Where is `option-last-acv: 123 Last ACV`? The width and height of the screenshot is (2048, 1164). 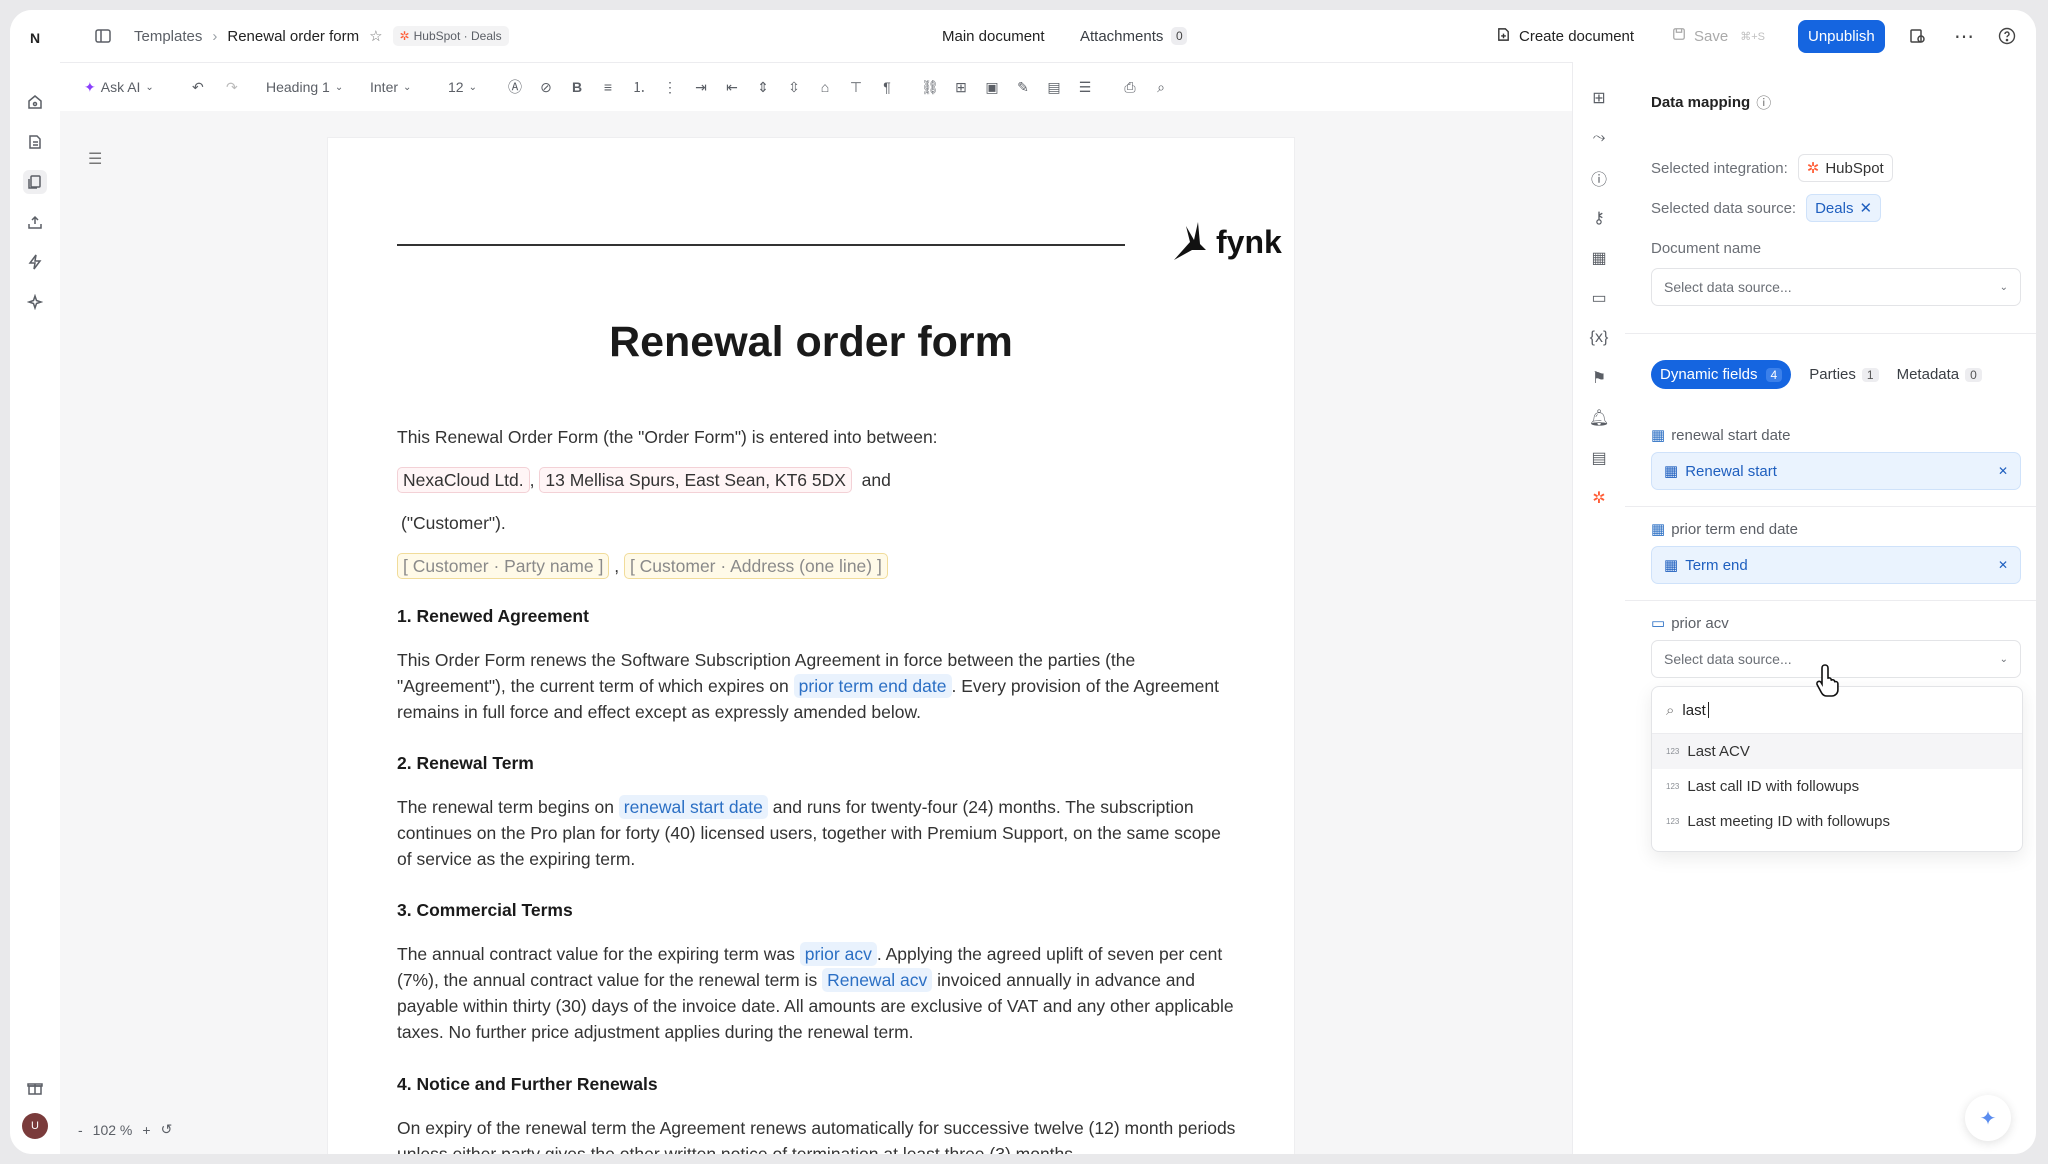
option-last-acv: 123 Last ACV is located at coordinates (1837, 751).